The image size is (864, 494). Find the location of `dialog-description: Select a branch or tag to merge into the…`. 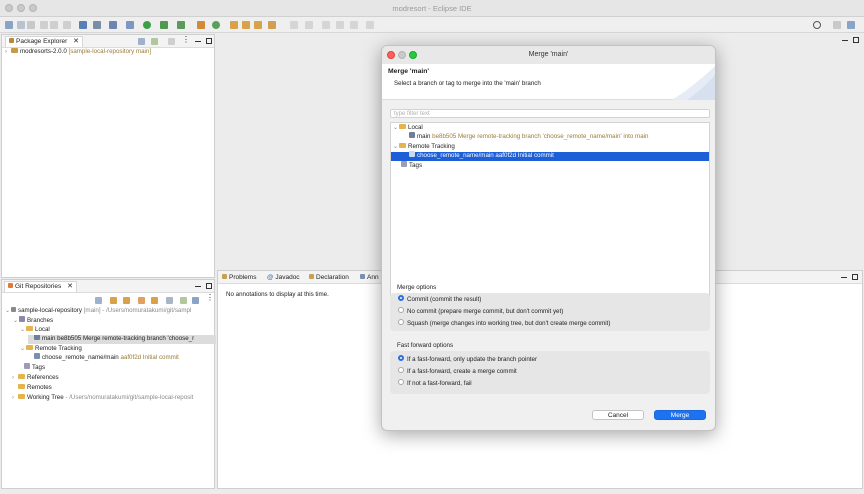

dialog-description: Select a branch or tag to merge into the… is located at coordinates (467, 83).